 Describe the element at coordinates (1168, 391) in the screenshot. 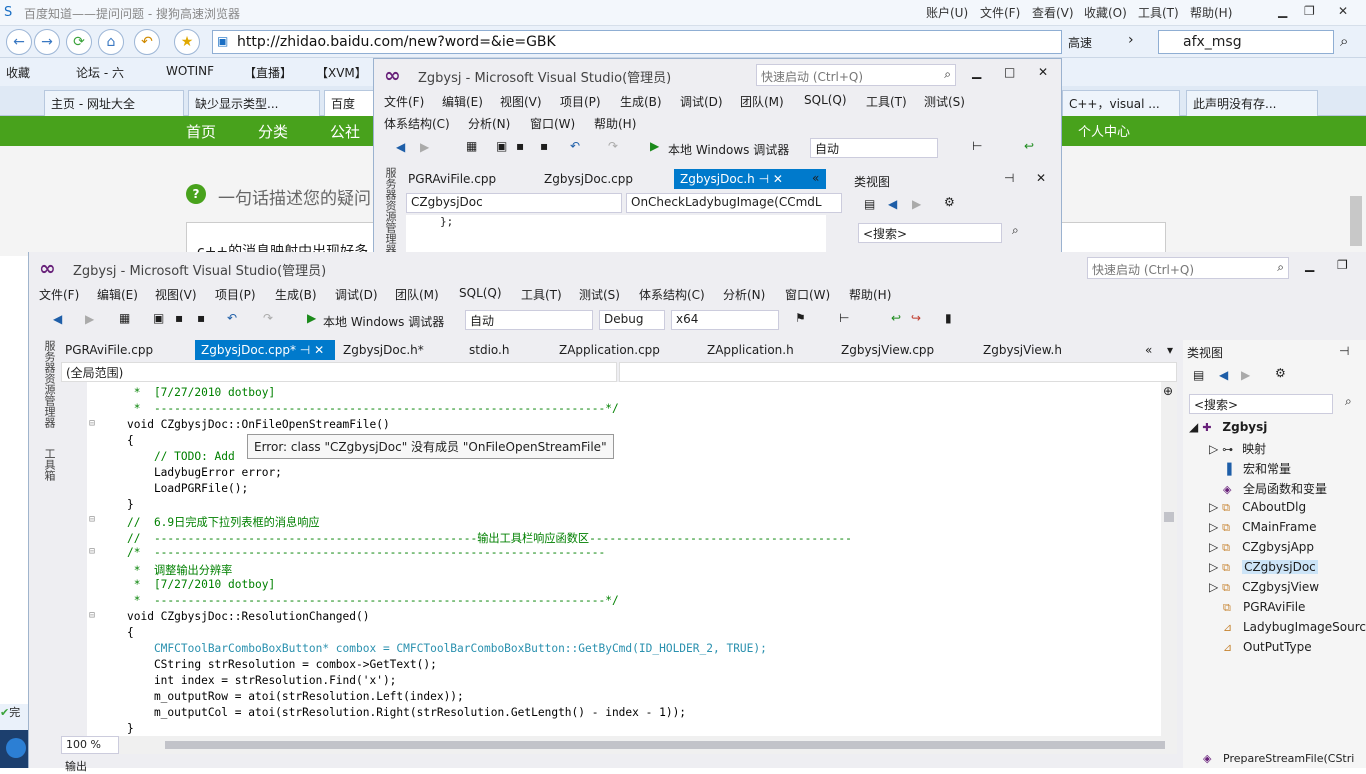

I see `split-icon: ⊕` at that location.